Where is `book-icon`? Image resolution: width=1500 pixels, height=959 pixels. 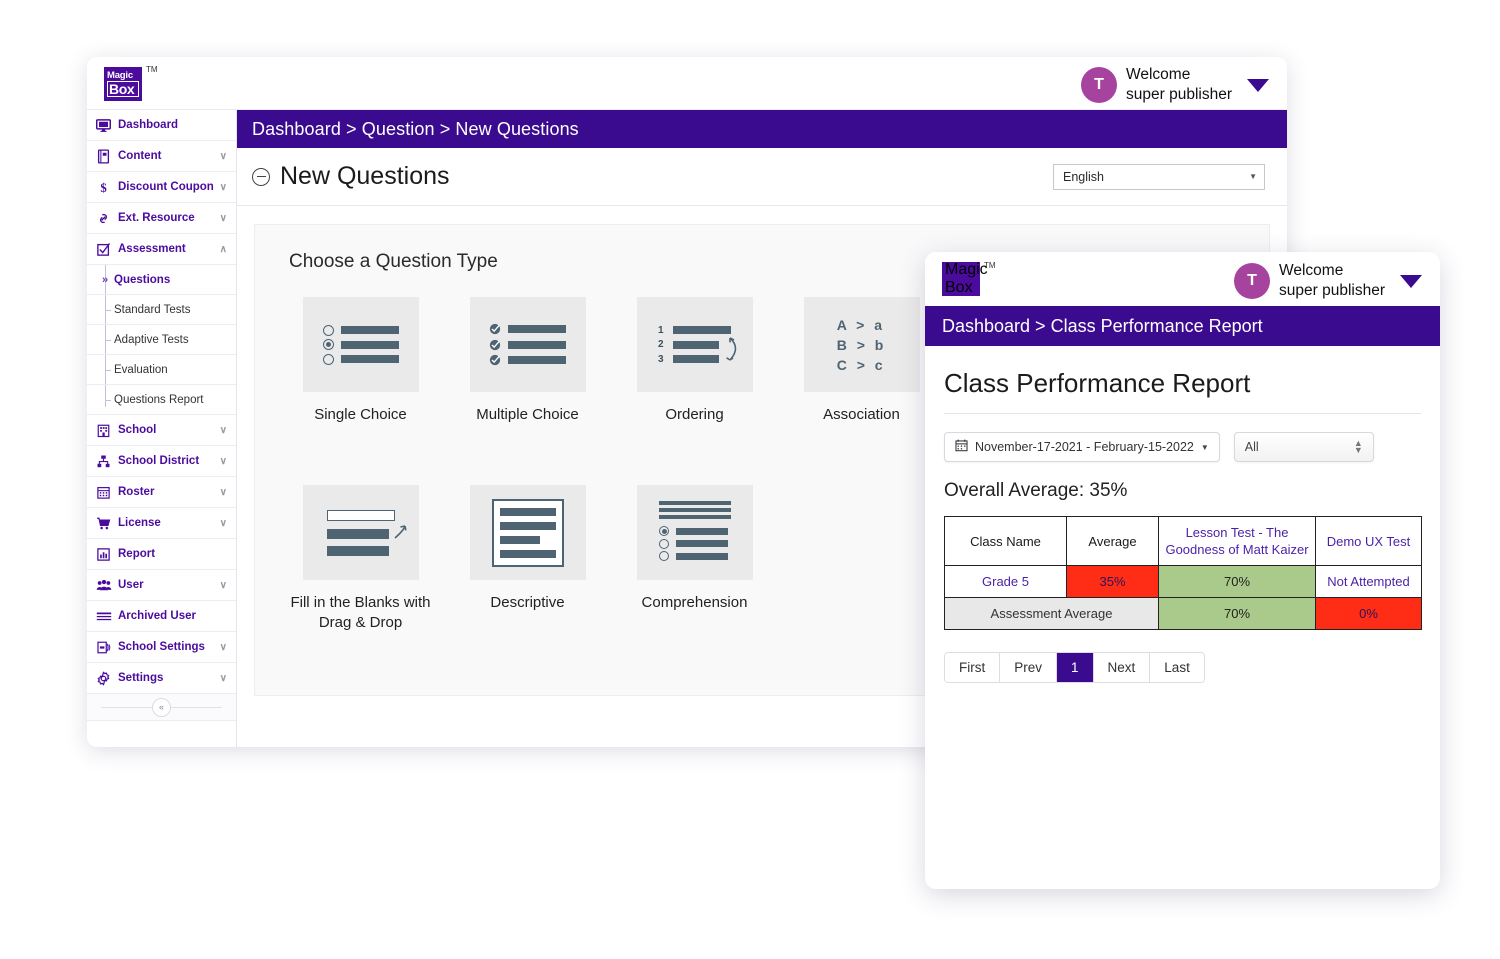
book-icon is located at coordinates (107, 156).